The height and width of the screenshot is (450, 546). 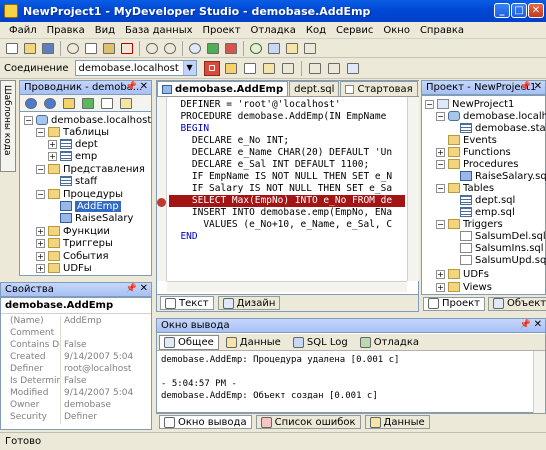 What do you see at coordinates (77, 358) in the screenshot?
I see `property-row: Created 9/14/2007 5:04` at bounding box center [77, 358].